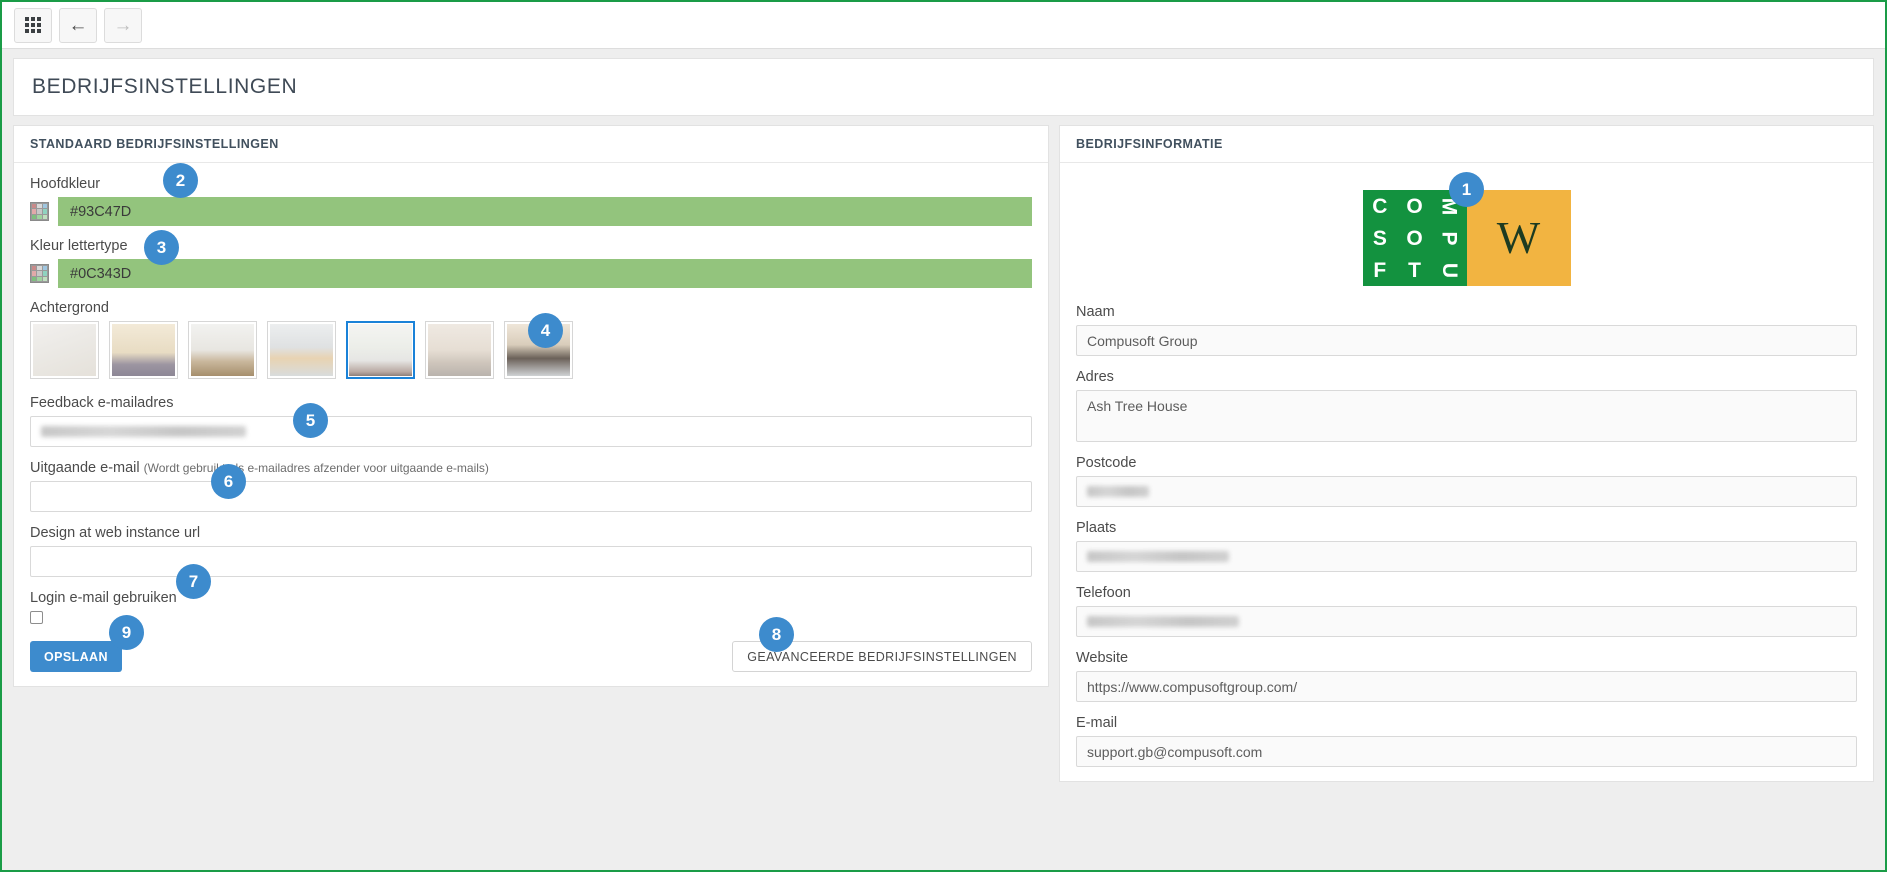  I want to click on login-email-checkbox, so click(36, 617).